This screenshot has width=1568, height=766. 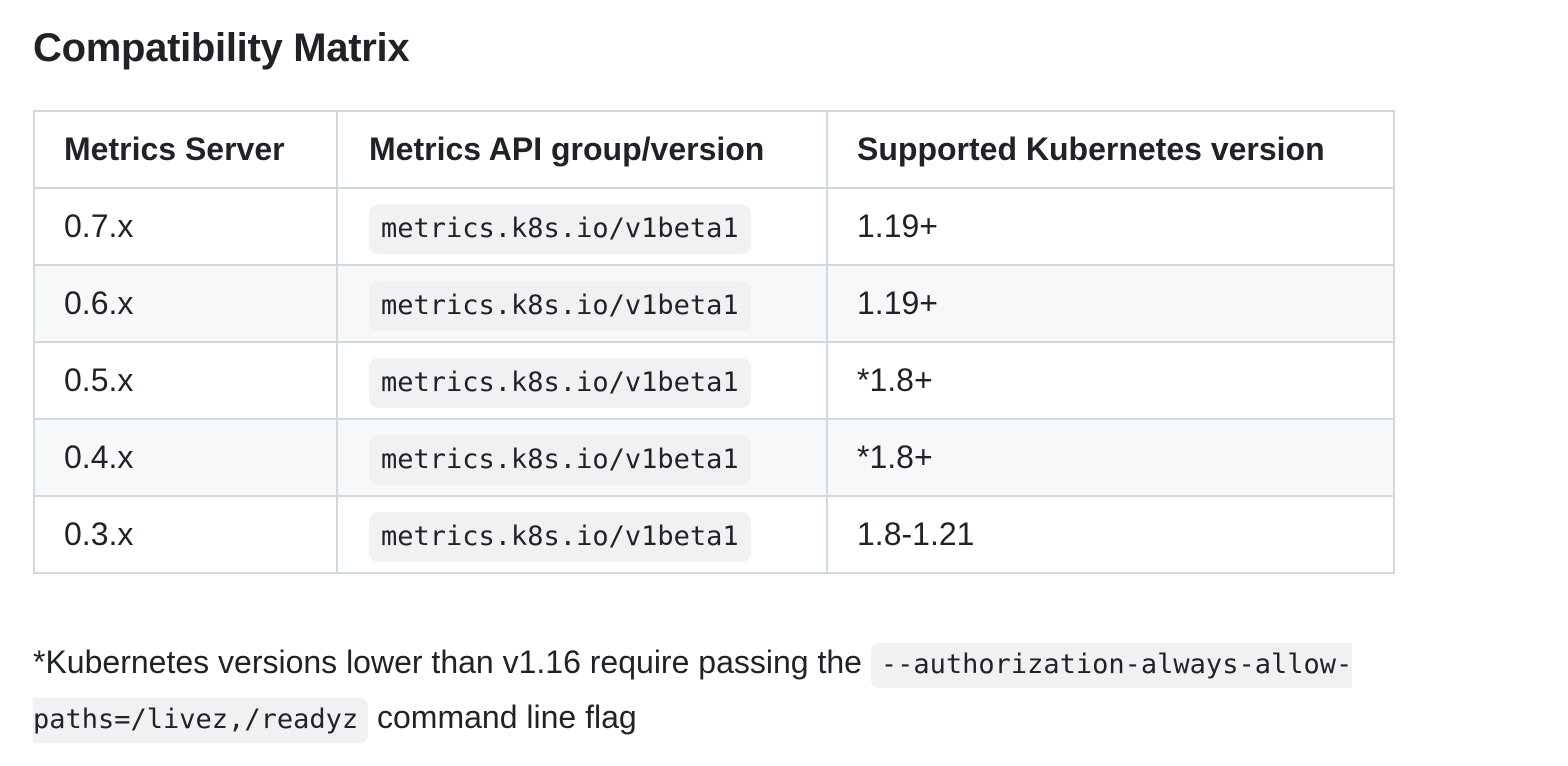 What do you see at coordinates (1110, 534) in the screenshot?
I see `kubernetes-version-cell: 1.8-1.21` at bounding box center [1110, 534].